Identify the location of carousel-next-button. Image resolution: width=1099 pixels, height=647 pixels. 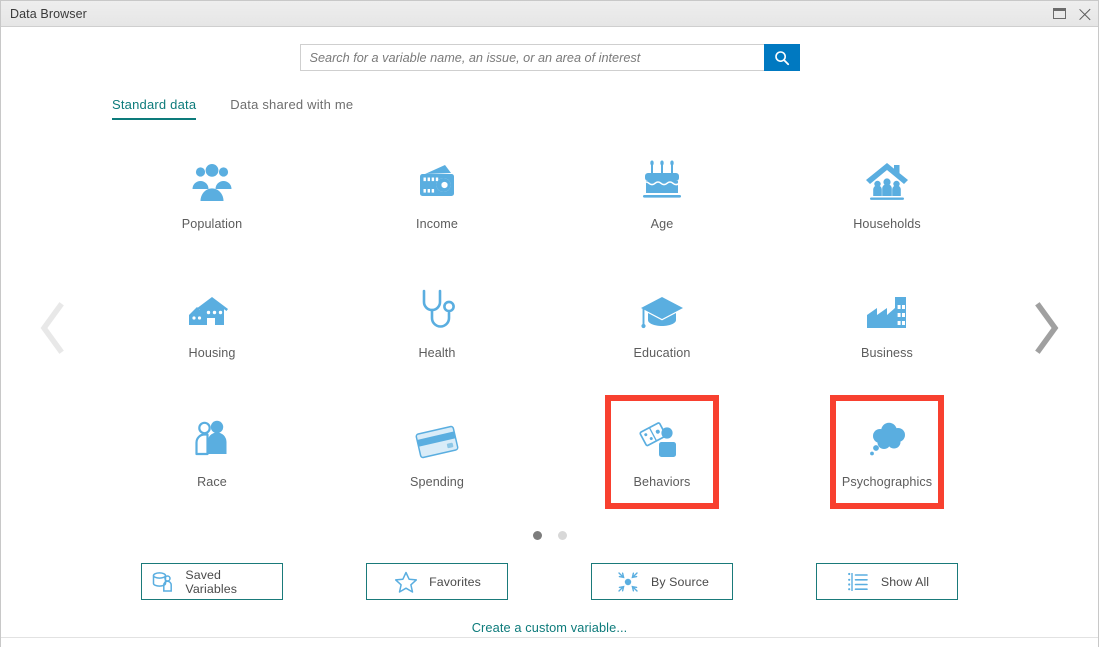
(1046, 328).